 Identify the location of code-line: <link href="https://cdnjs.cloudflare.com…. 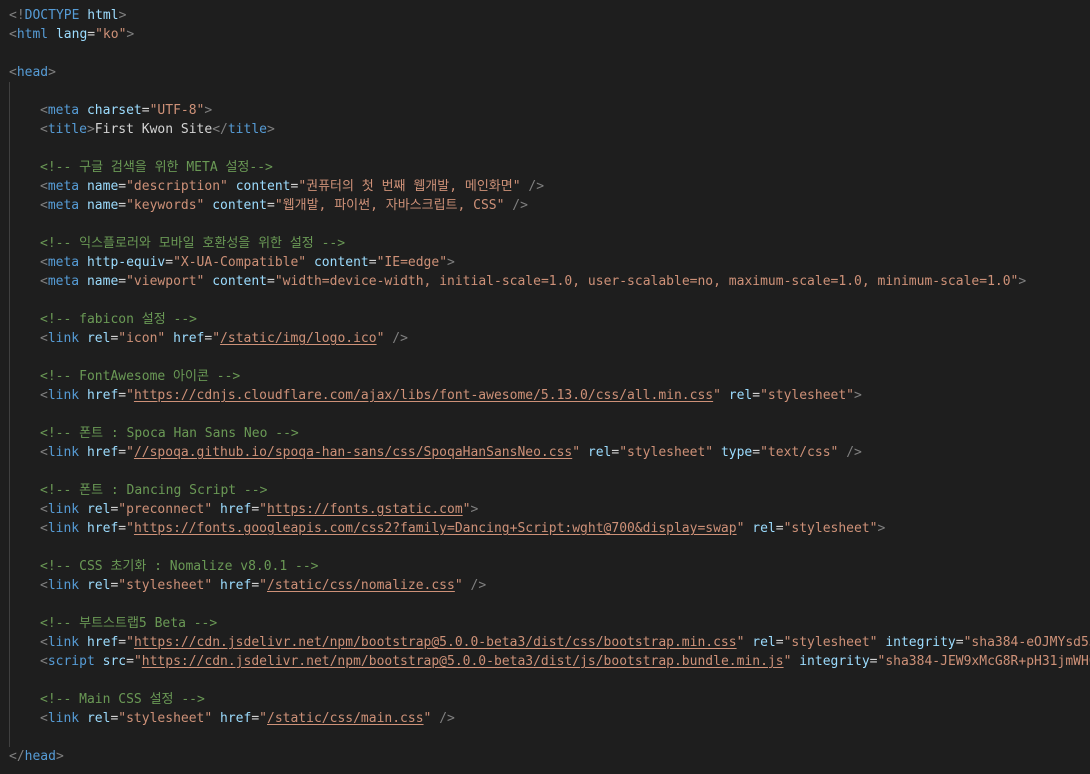
(549, 395).